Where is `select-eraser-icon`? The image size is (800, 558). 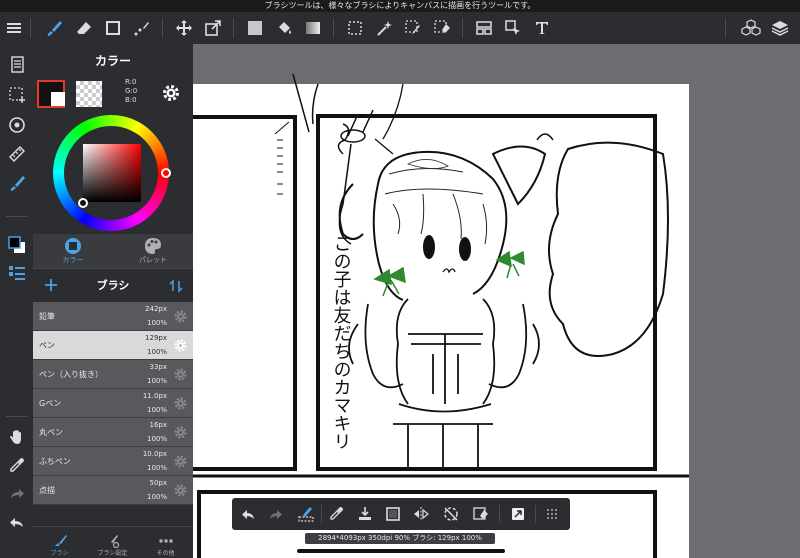
select-eraser-icon is located at coordinates (442, 28).